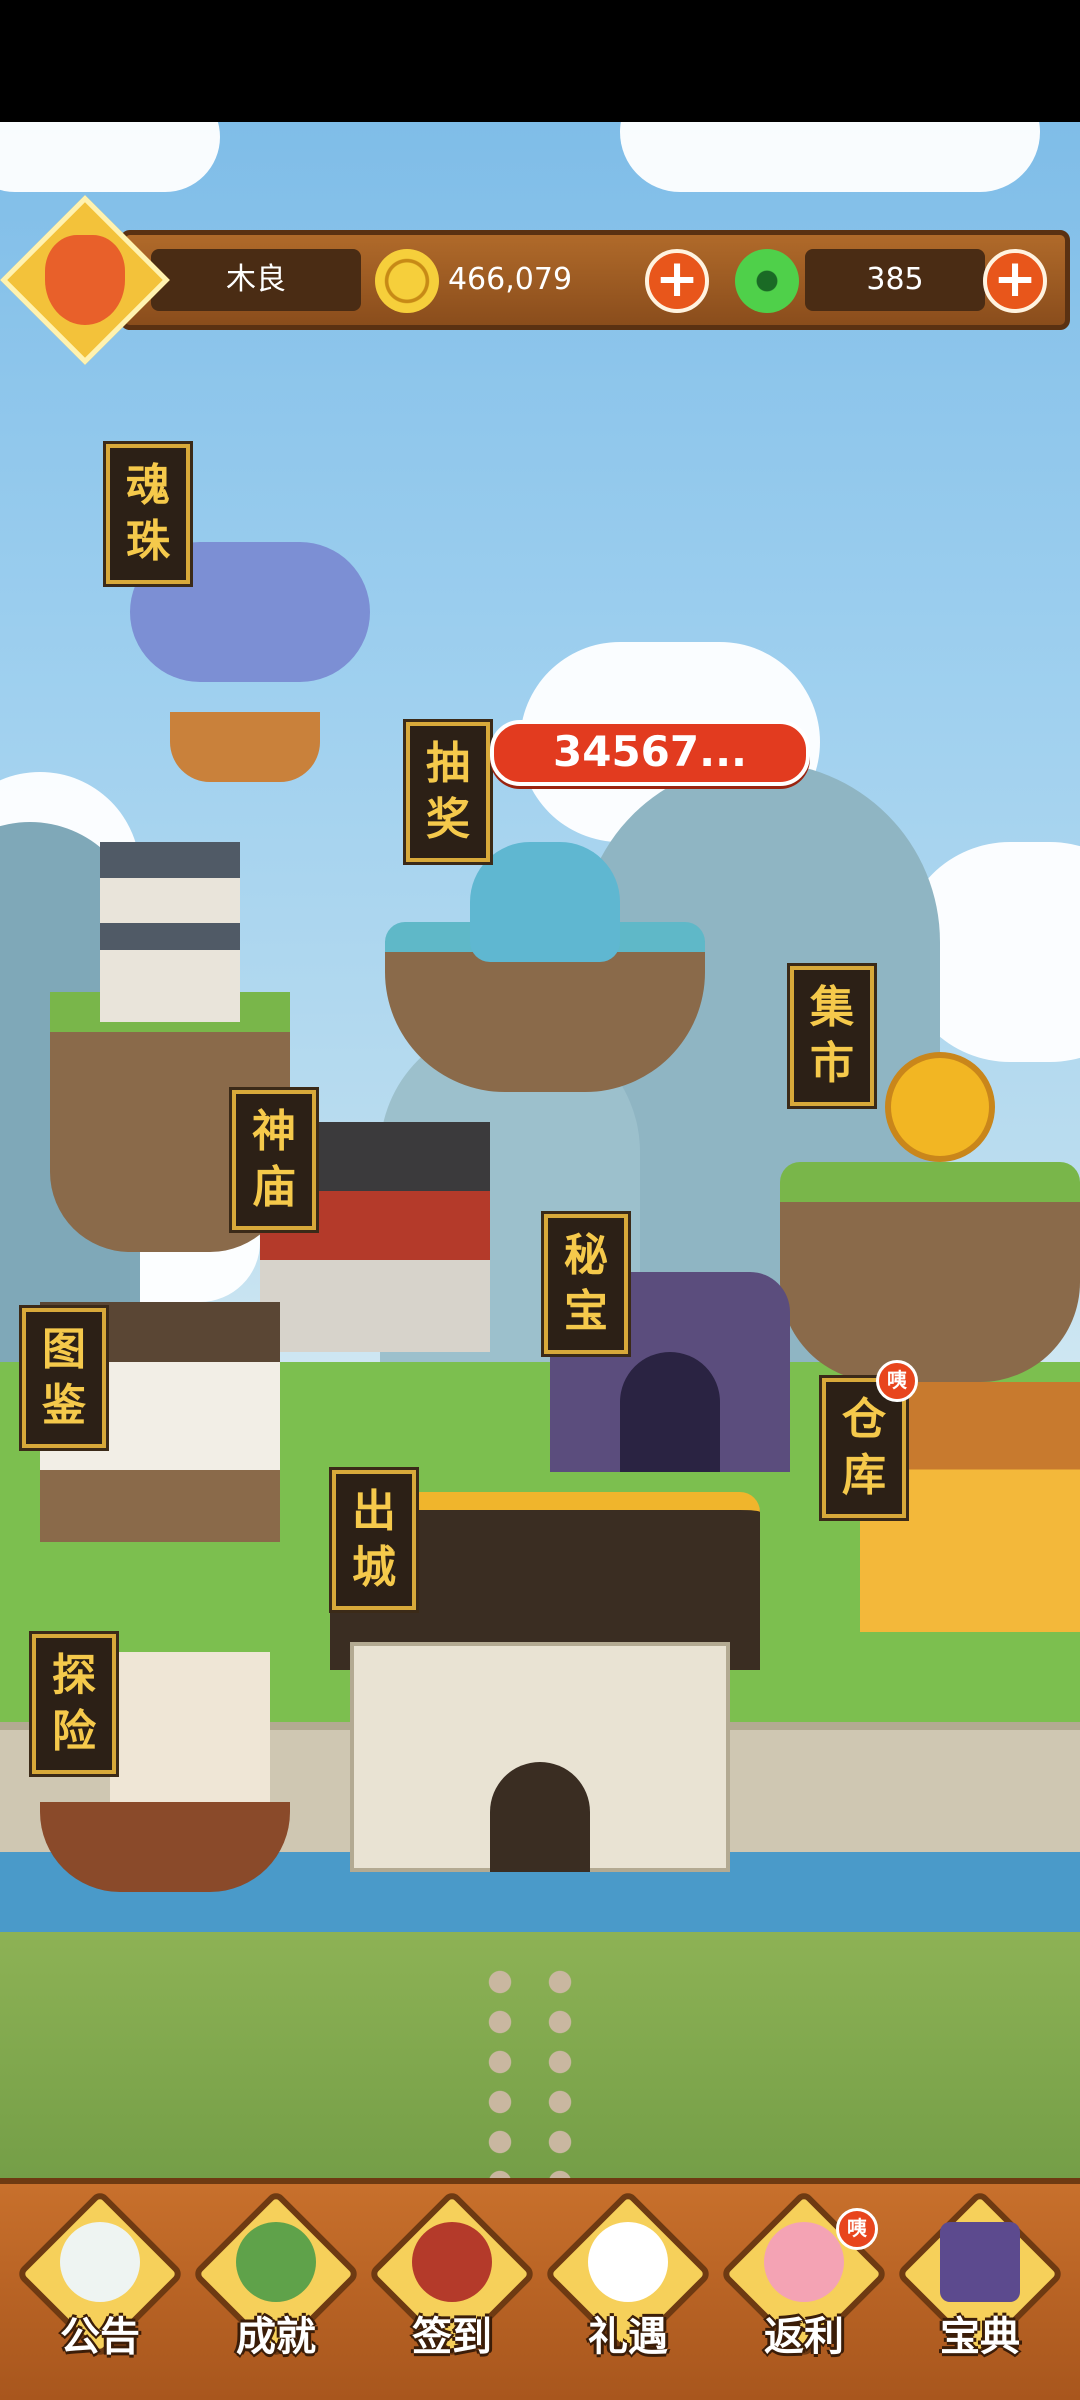  I want to click on add-coins-button: +, so click(677, 281).